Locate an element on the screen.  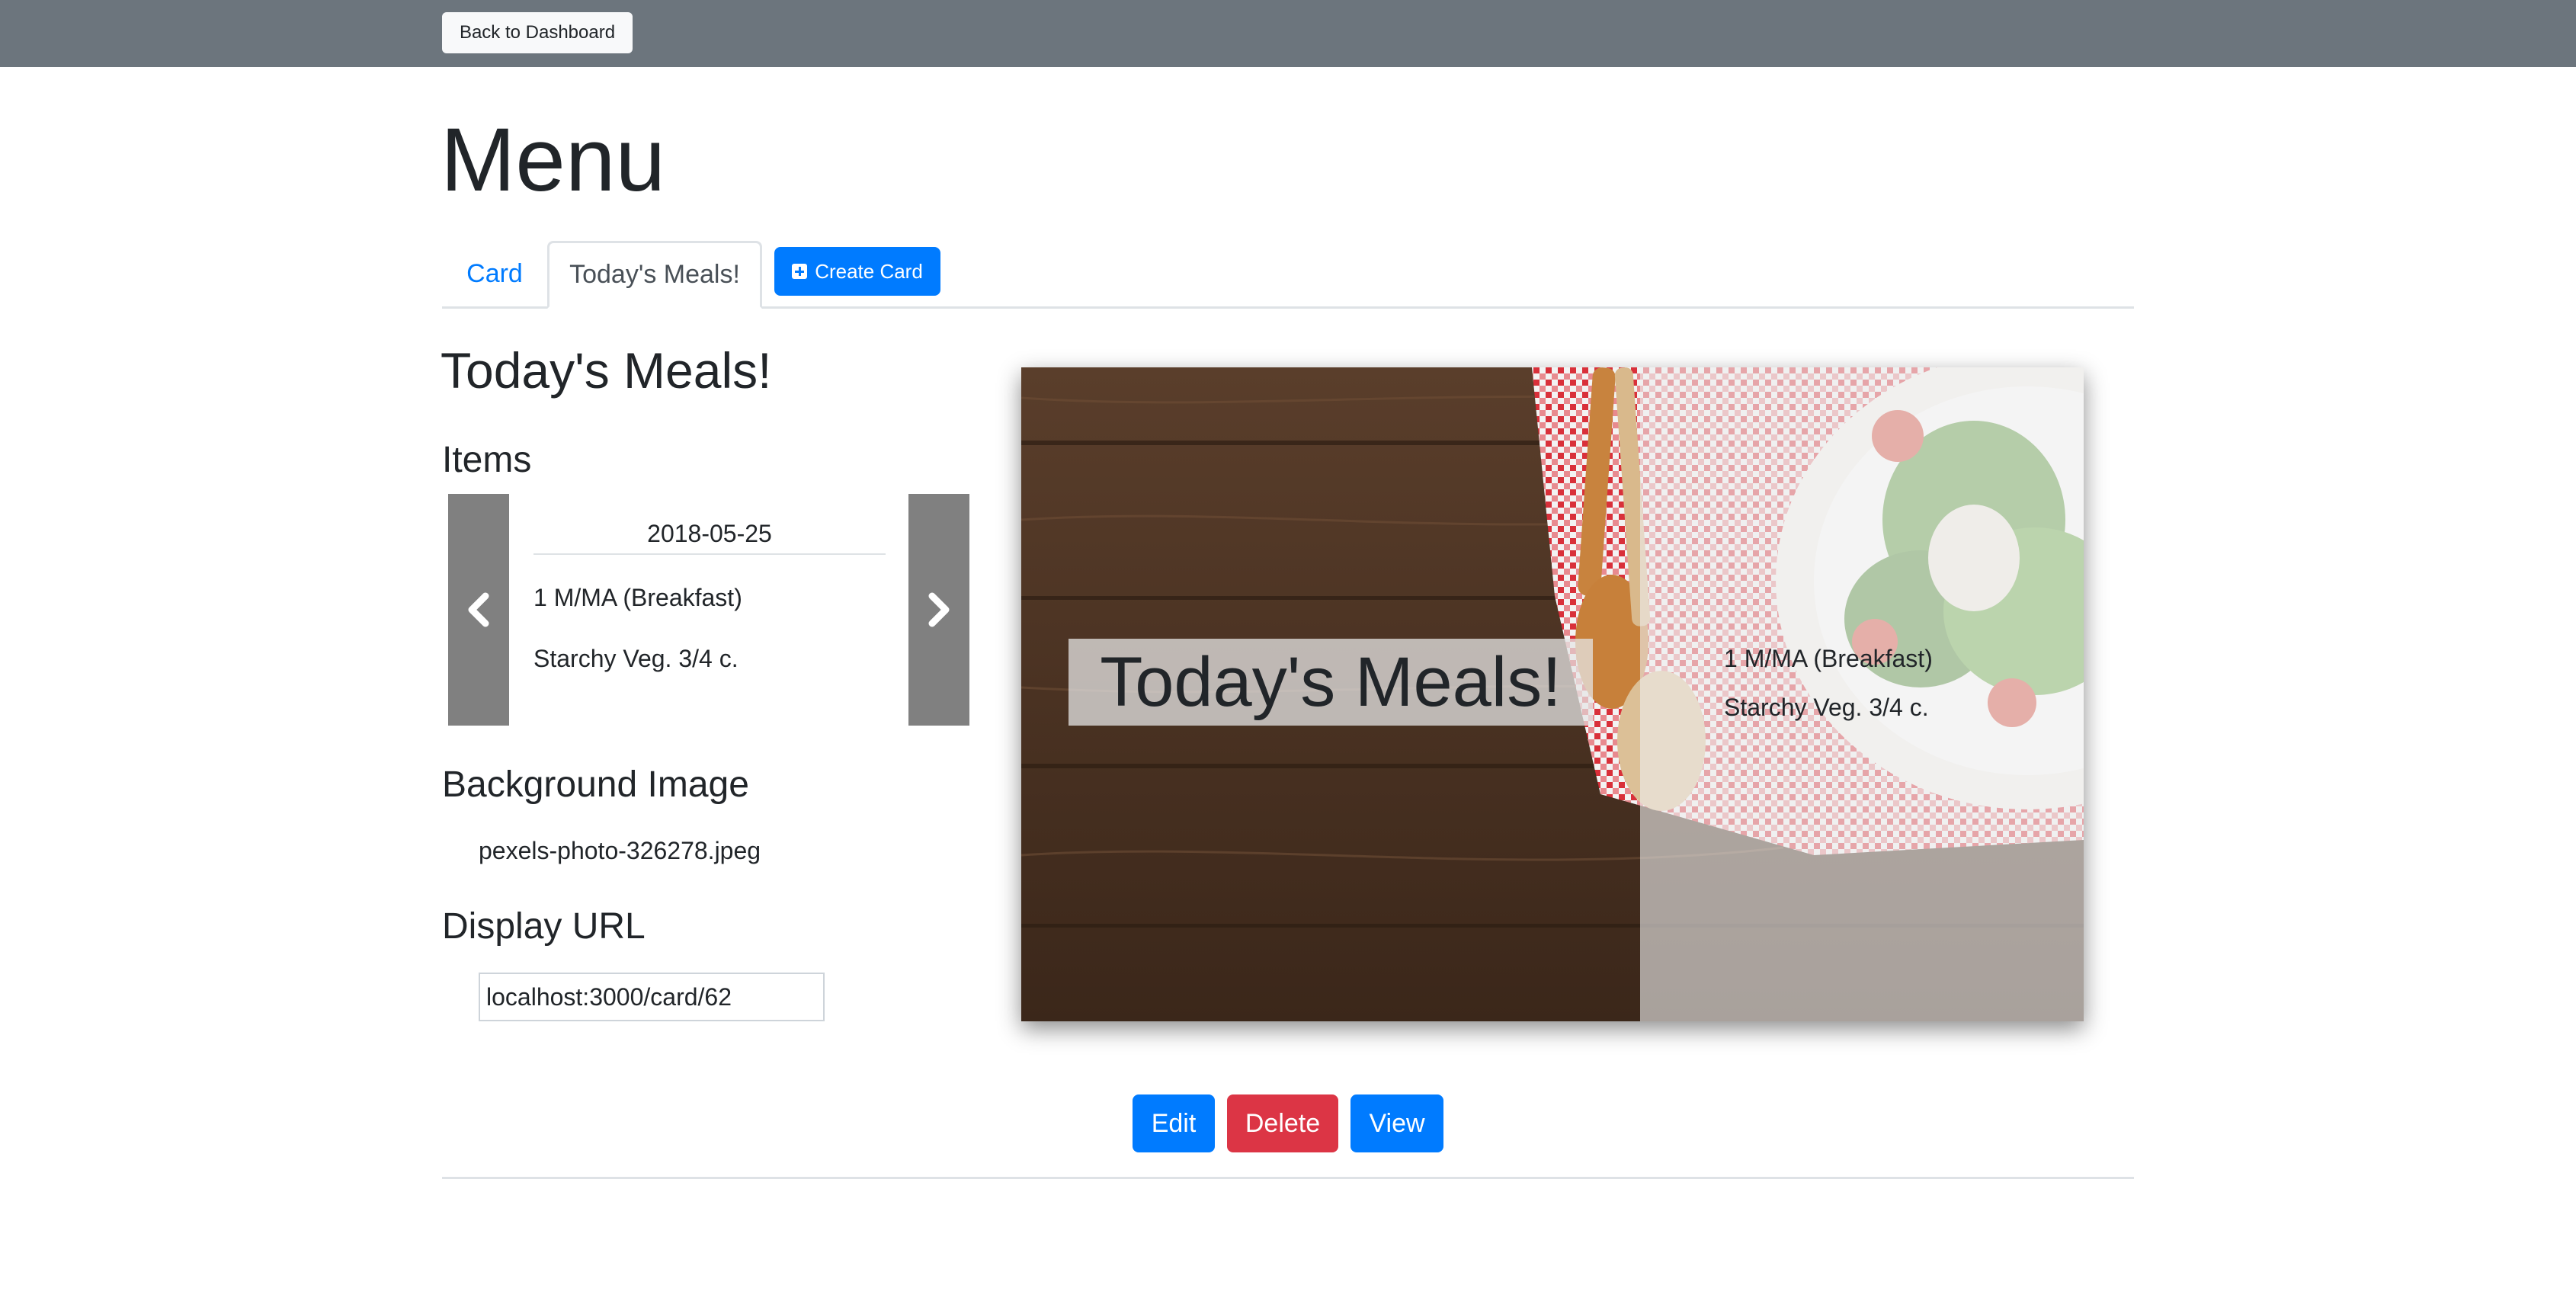
slide-item: Starchy Veg. 3/4 c. is located at coordinates (636, 658).